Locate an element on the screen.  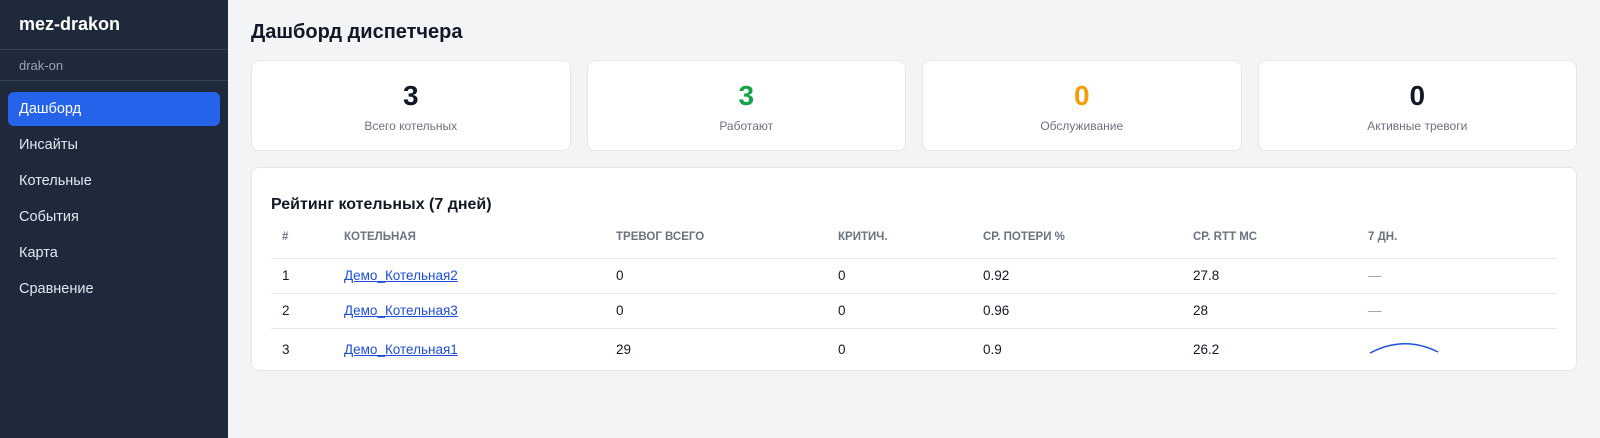
col-header-rank: # is located at coordinates (302, 240).